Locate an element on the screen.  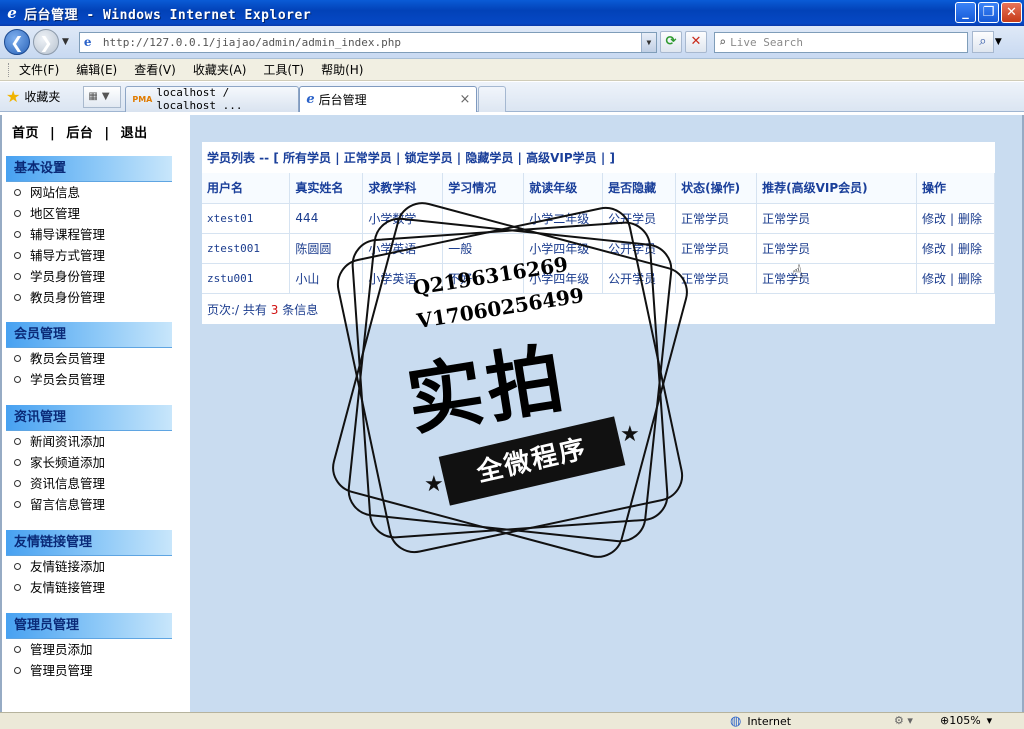
back-button: ❮ is located at coordinates (17, 42).